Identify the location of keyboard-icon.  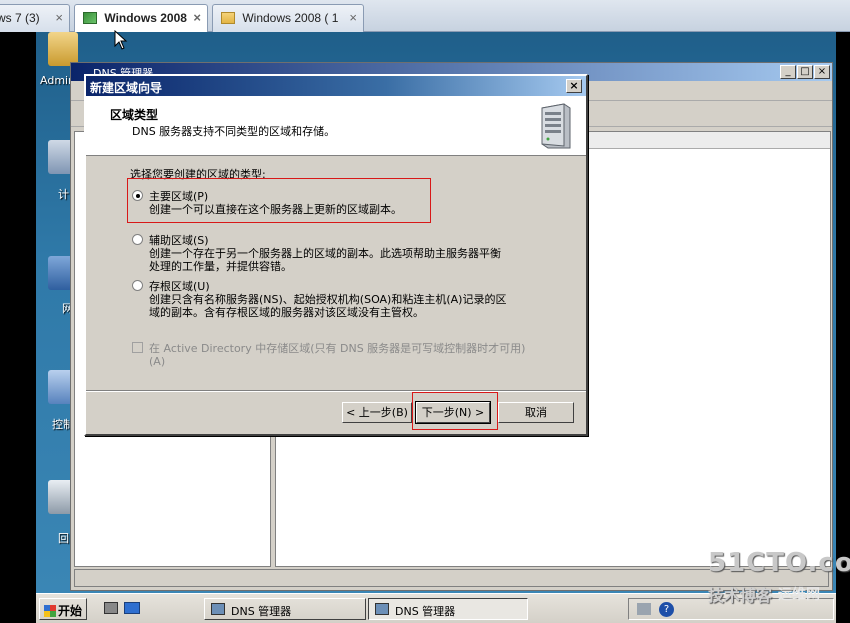
(644, 609).